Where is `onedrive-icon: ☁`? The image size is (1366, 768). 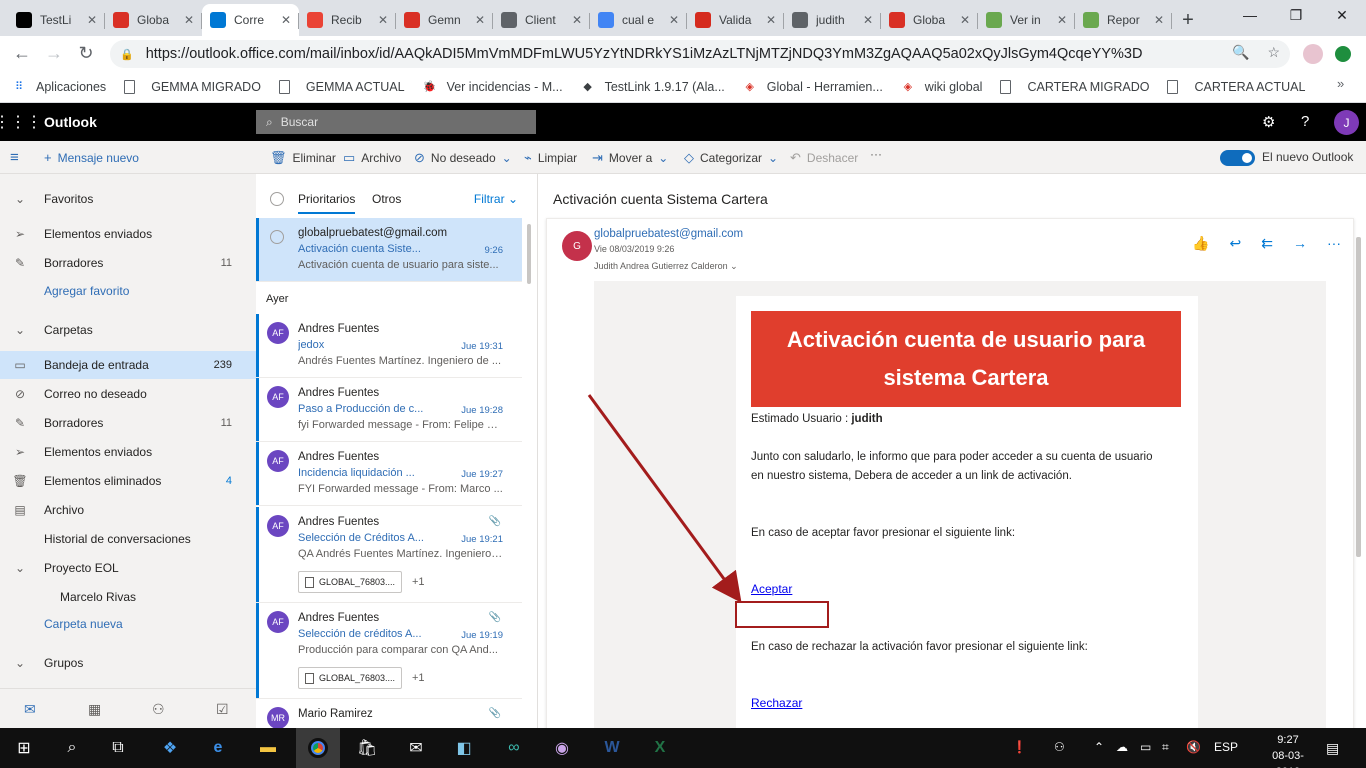
onedrive-icon: ☁ is located at coordinates (1122, 747).